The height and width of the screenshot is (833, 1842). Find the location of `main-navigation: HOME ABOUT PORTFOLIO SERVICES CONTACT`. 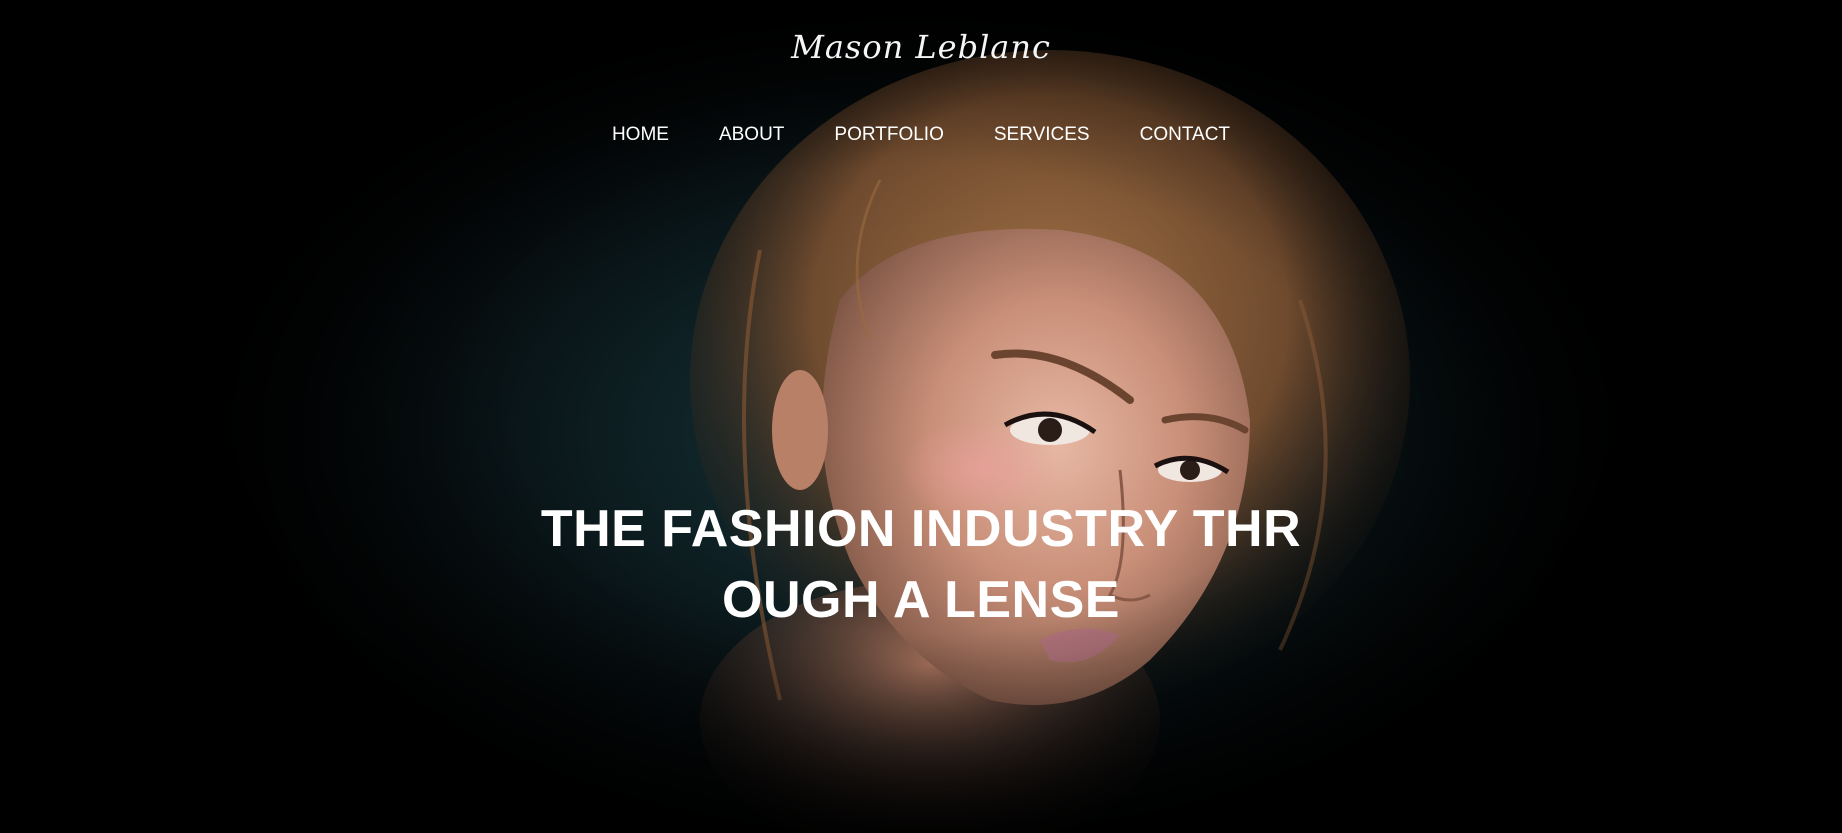

main-navigation: HOME ABOUT PORTFOLIO SERVICES CONTACT is located at coordinates (921, 135).